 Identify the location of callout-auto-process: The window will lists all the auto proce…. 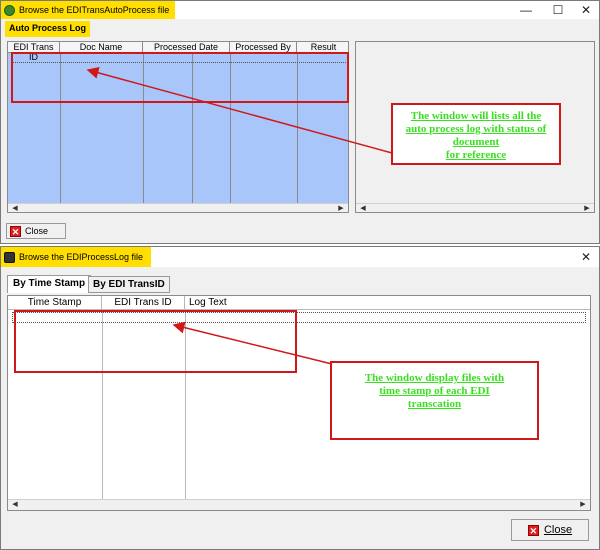
(476, 134).